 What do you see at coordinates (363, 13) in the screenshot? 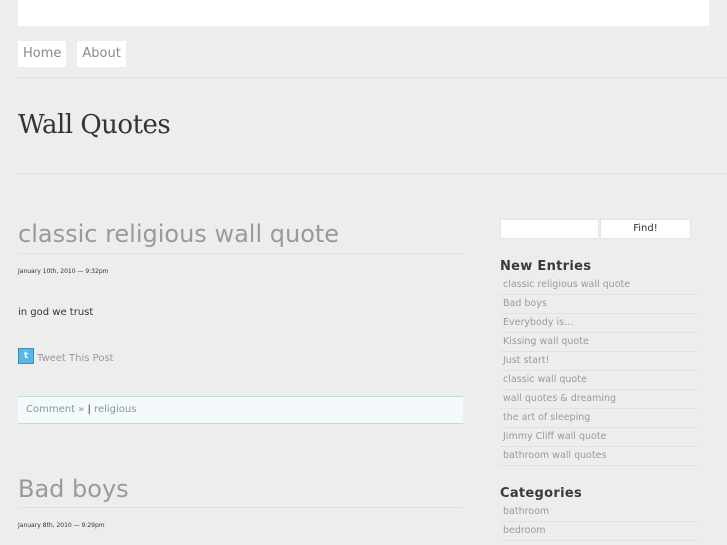
I see `top-banner` at bounding box center [363, 13].